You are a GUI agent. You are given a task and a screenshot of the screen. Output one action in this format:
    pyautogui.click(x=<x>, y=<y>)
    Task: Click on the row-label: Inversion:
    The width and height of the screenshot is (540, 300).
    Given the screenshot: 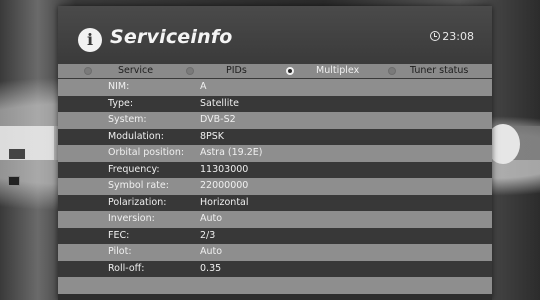 What is the action you would take?
    pyautogui.click(x=131, y=218)
    